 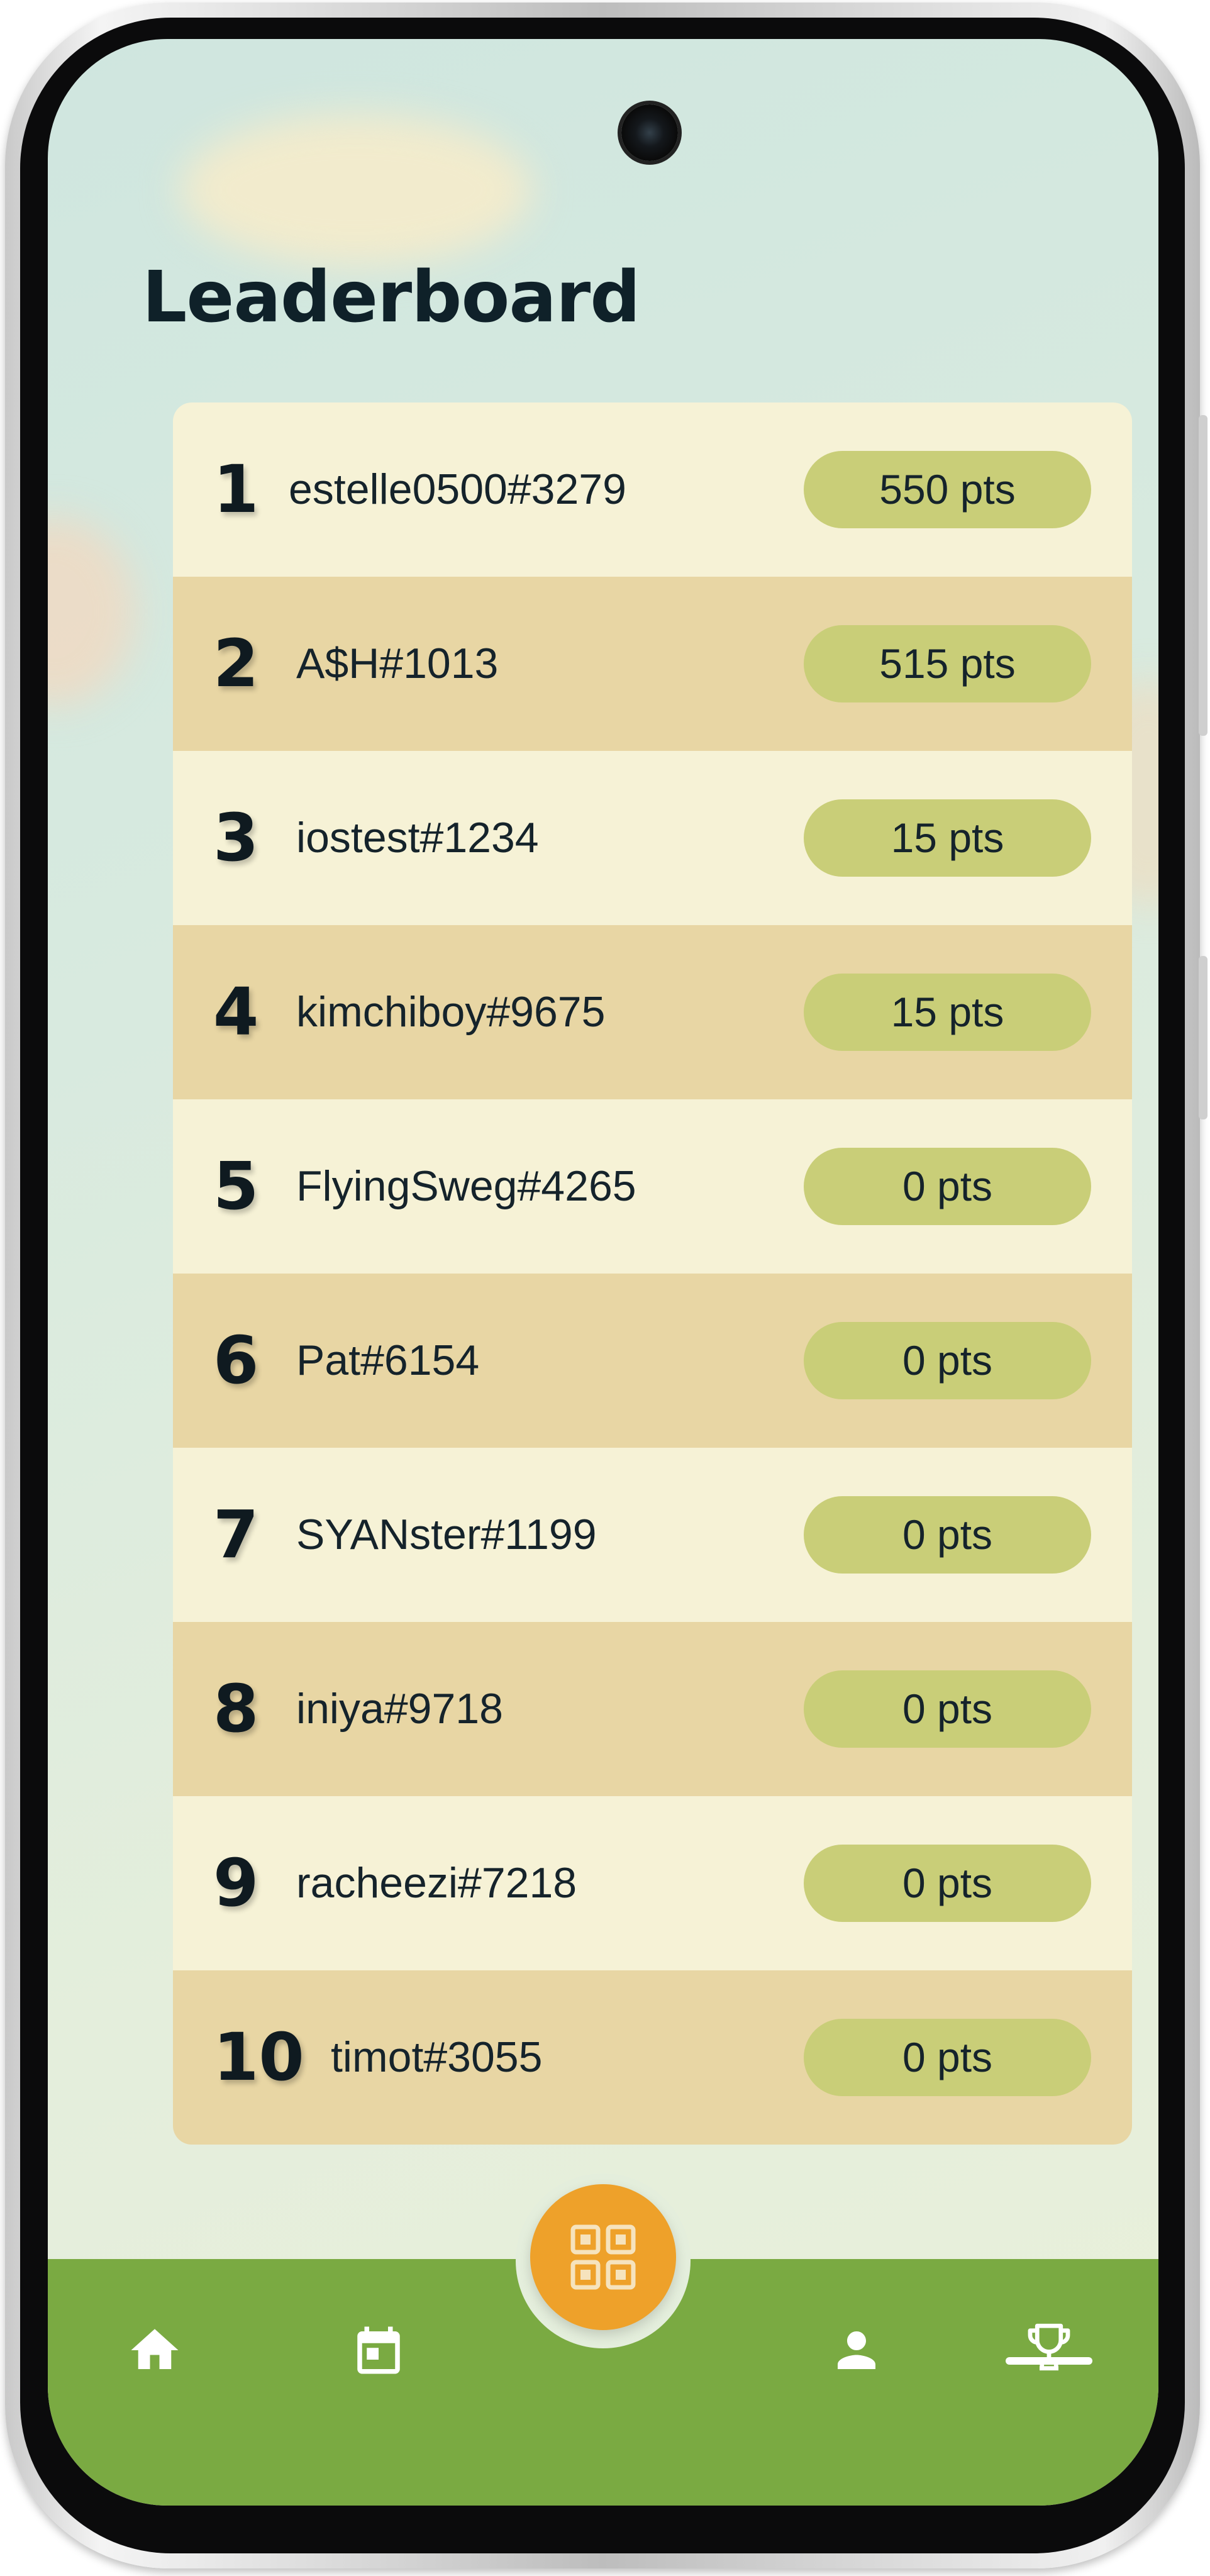 I want to click on qr-code-icon, so click(x=603, y=2257).